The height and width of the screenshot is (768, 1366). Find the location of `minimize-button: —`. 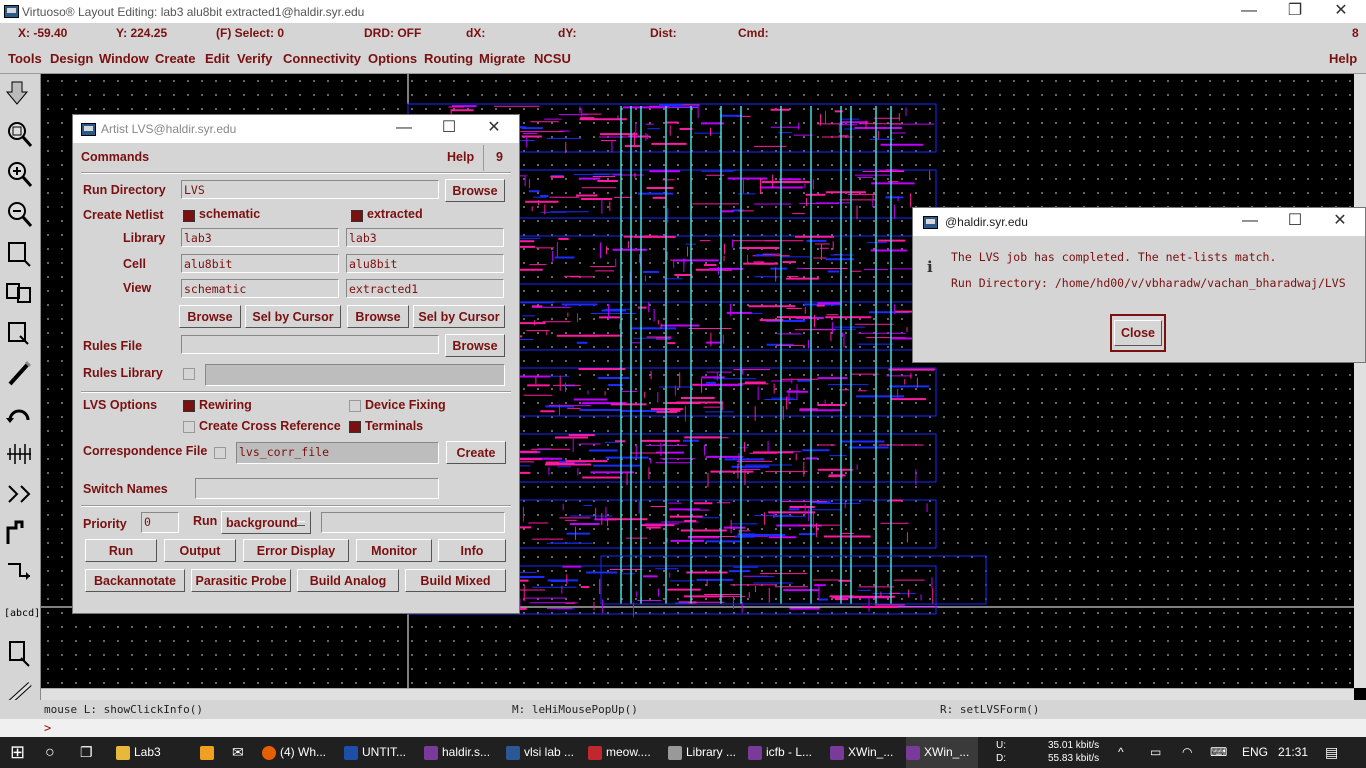

minimize-button: — is located at coordinates (1249, 11).